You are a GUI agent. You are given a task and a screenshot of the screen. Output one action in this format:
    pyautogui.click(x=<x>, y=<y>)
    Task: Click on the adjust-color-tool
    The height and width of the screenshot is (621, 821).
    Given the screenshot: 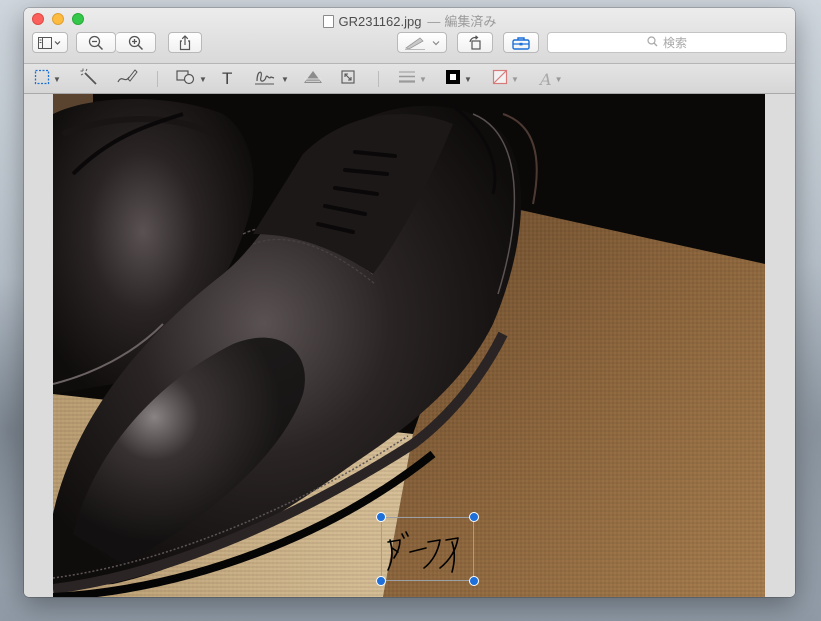 What is the action you would take?
    pyautogui.click(x=313, y=79)
    